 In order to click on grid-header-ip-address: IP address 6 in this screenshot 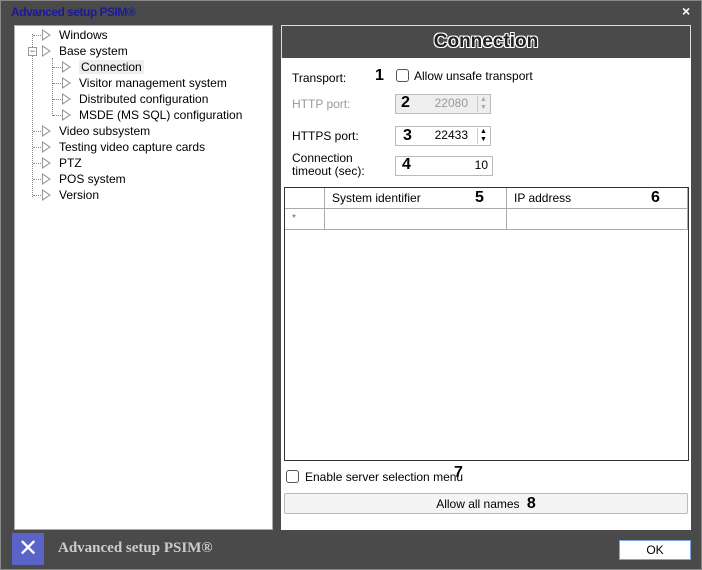, I will do `click(597, 198)`.